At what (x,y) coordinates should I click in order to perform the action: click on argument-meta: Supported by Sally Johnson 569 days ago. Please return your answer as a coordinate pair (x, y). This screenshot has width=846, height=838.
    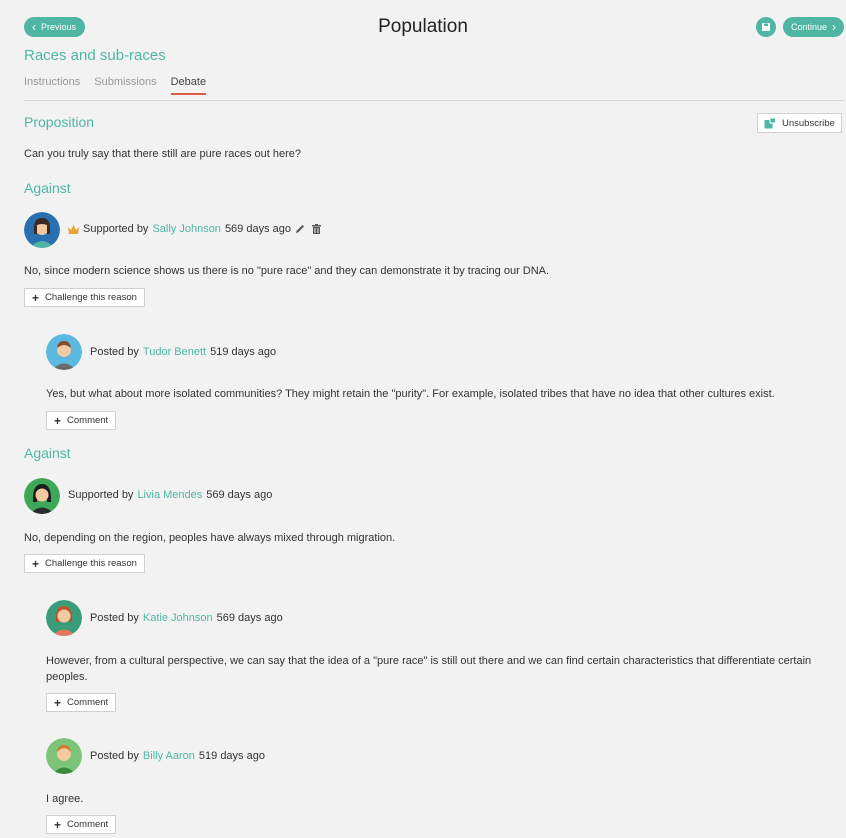
    Looking at the image, I should click on (194, 229).